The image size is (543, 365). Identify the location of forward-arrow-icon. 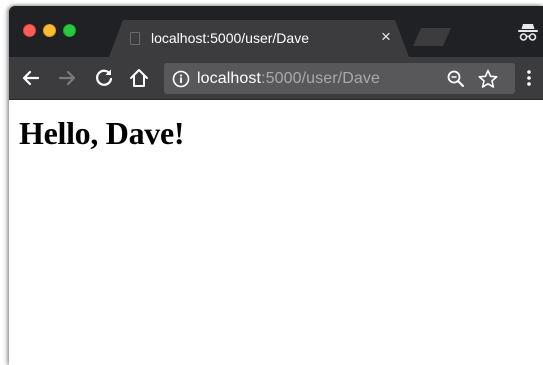
(67, 78).